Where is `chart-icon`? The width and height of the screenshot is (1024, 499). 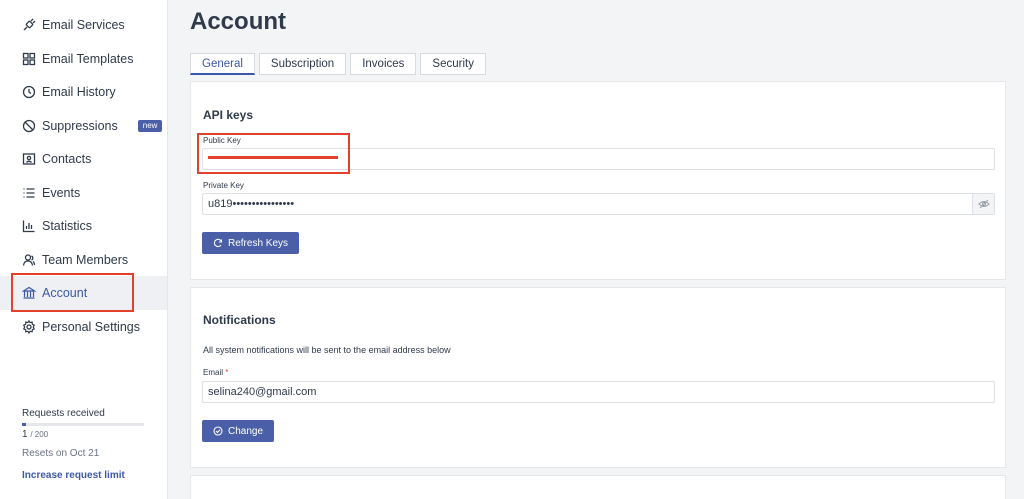
chart-icon is located at coordinates (29, 226).